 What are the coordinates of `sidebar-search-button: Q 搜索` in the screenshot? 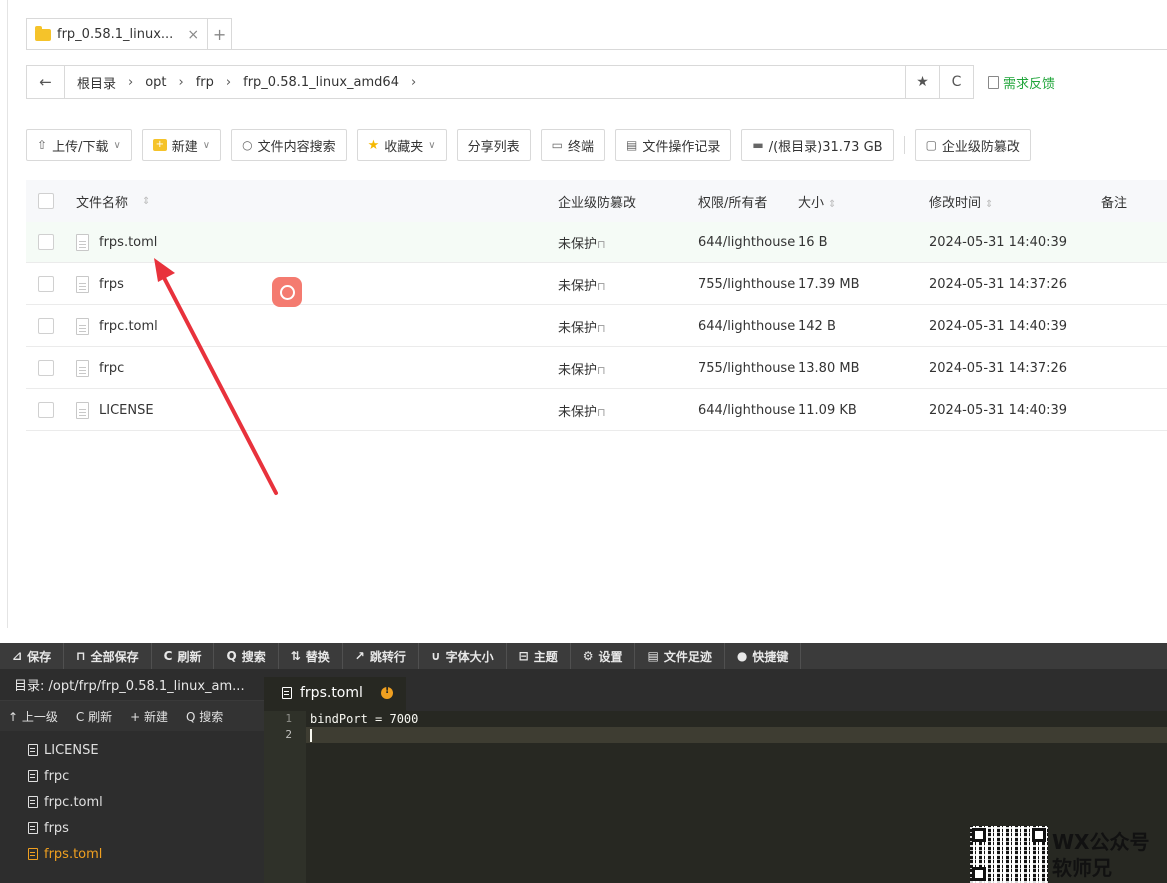 It's located at (205, 716).